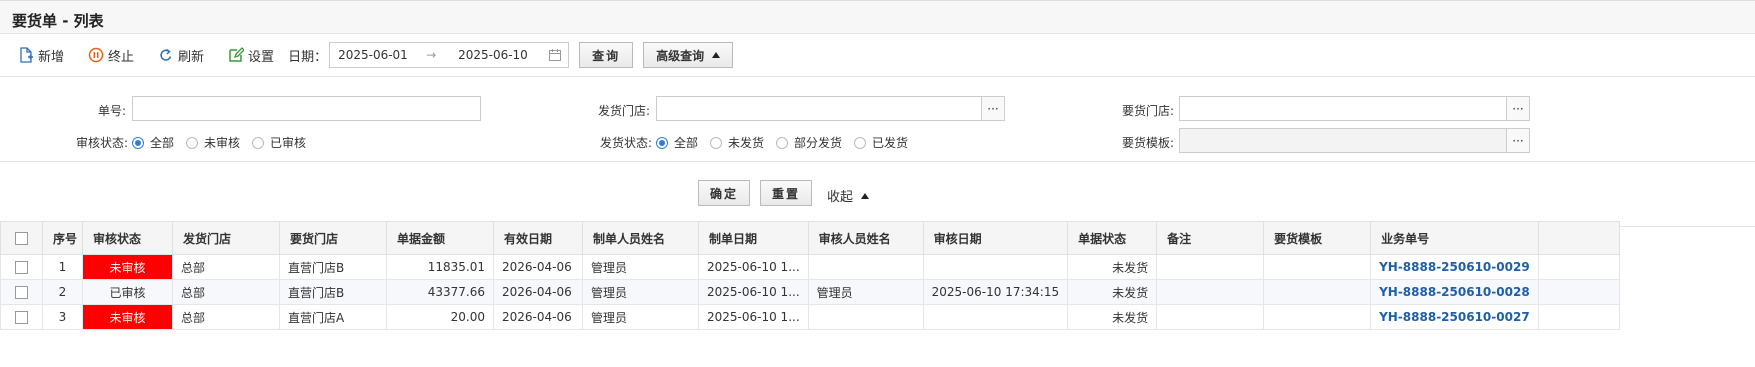 The height and width of the screenshot is (367, 1755). Describe the element at coordinates (440, 238) in the screenshot. I see `col-header: 单据金额` at that location.